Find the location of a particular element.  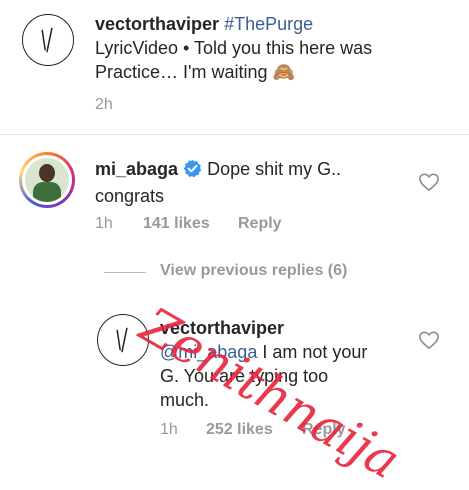

reply-text-line-2: G. You are typing too is located at coordinates (244, 376).